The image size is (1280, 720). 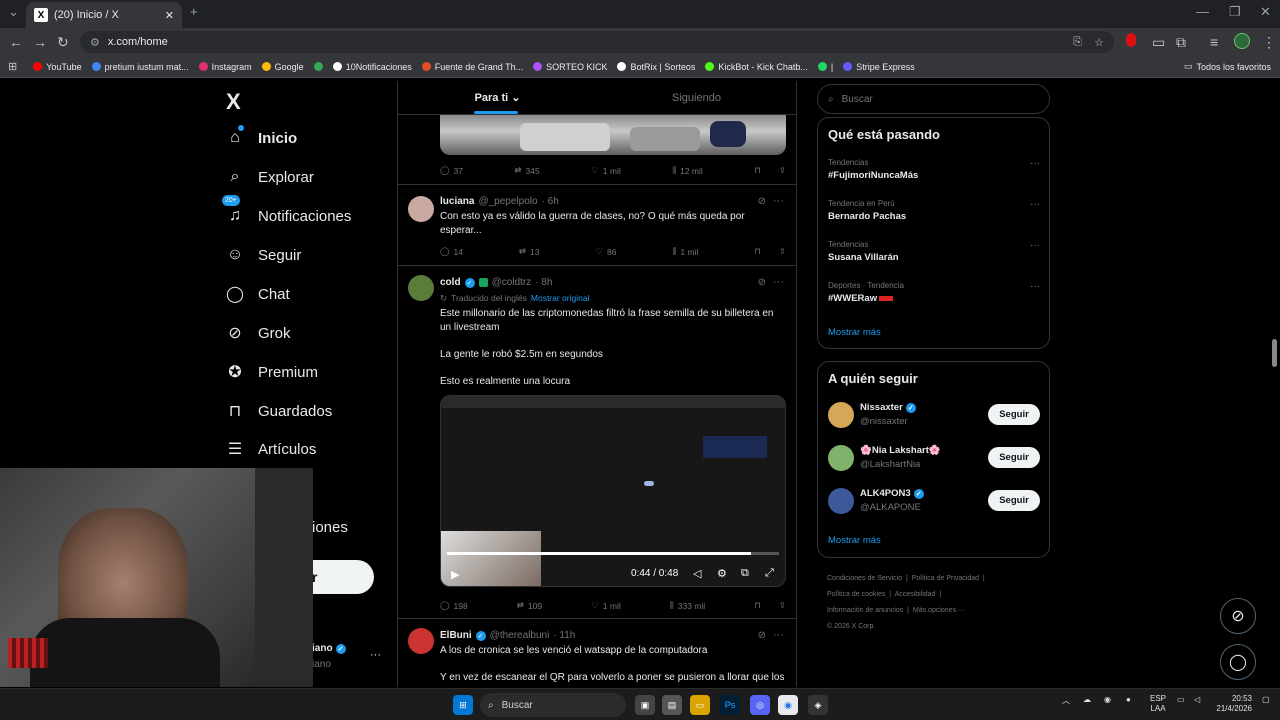 What do you see at coordinates (12, 66) in the screenshot?
I see `apps-grid-icon: ⊞` at bounding box center [12, 66].